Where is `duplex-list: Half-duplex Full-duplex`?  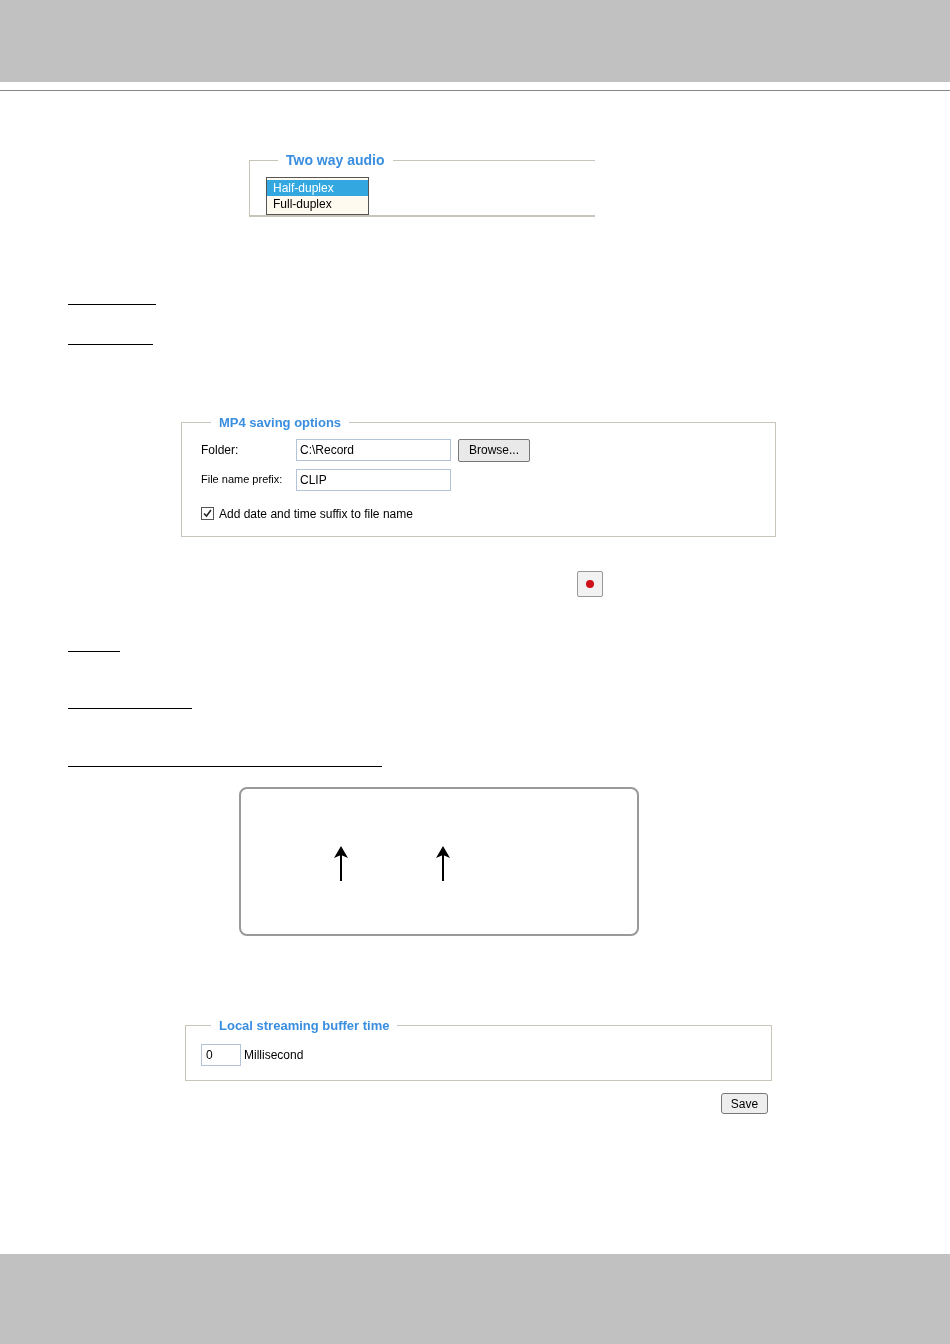 duplex-list: Half-duplex Full-duplex is located at coordinates (317, 196).